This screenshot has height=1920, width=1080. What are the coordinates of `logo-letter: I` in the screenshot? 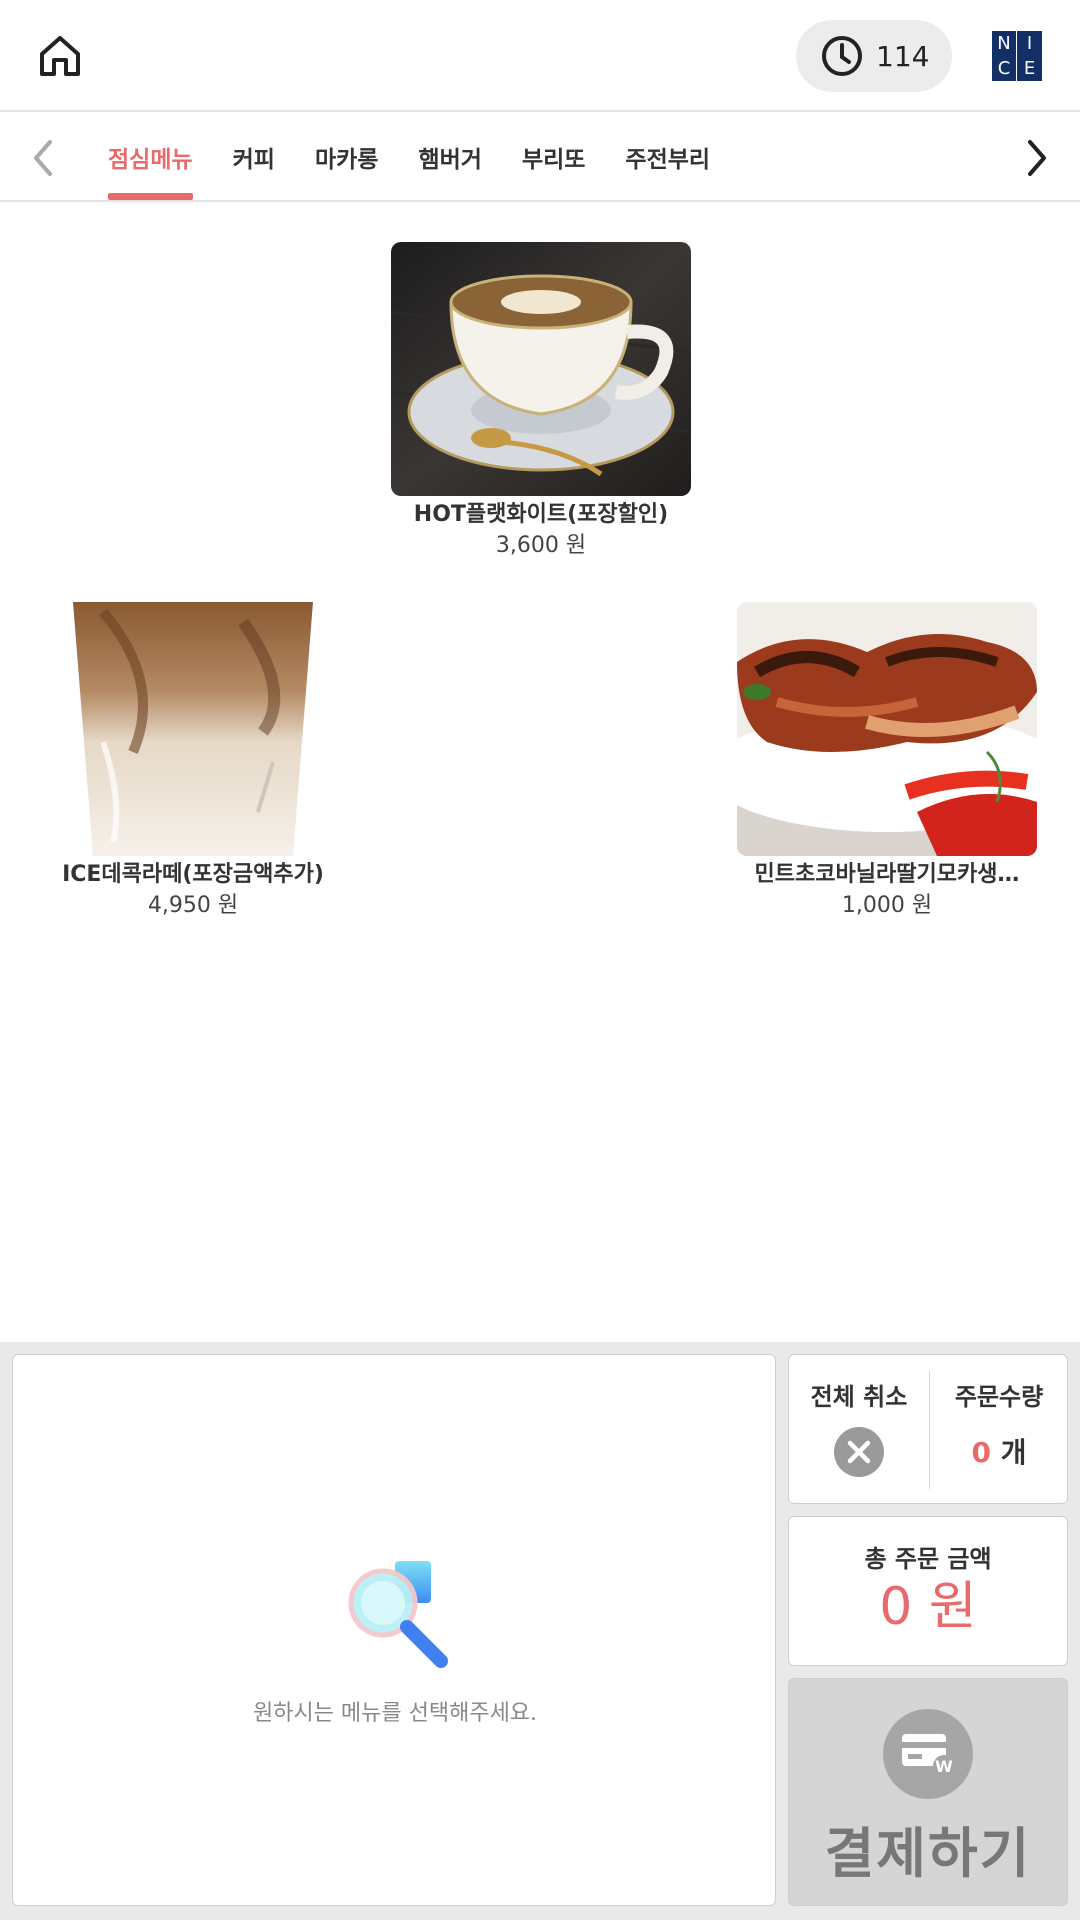 It's located at (1029, 43).